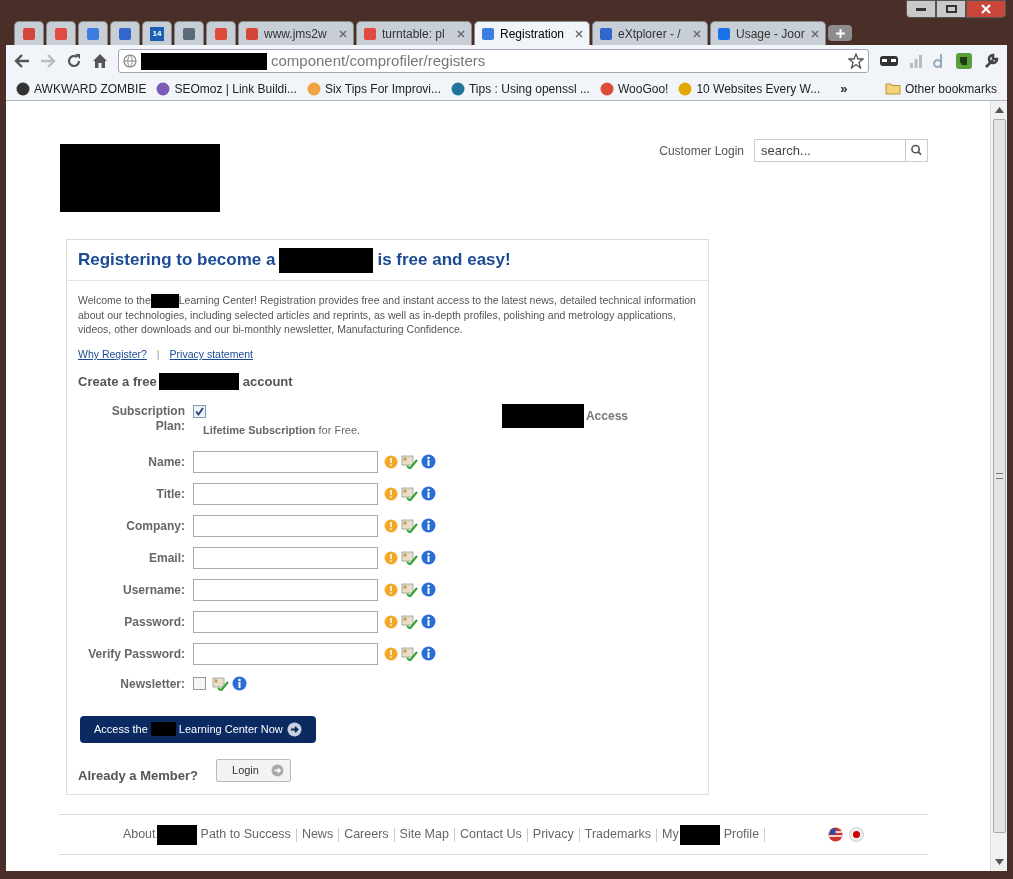 This screenshot has width=1013, height=879. What do you see at coordinates (267, 381) in the screenshot?
I see `section-heading: account` at bounding box center [267, 381].